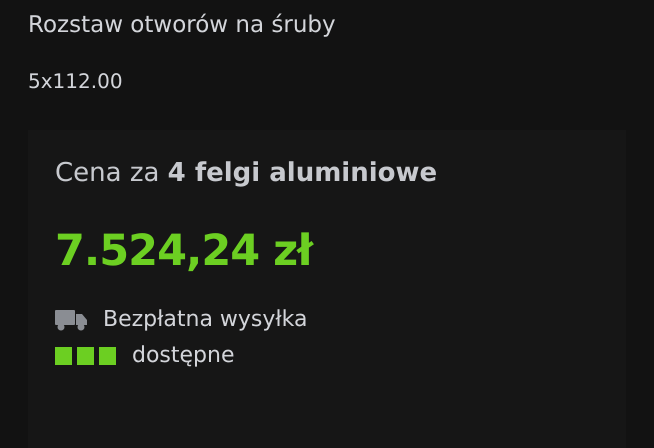  Describe the element at coordinates (183, 356) in the screenshot. I see `availability-label: dostępne` at that location.